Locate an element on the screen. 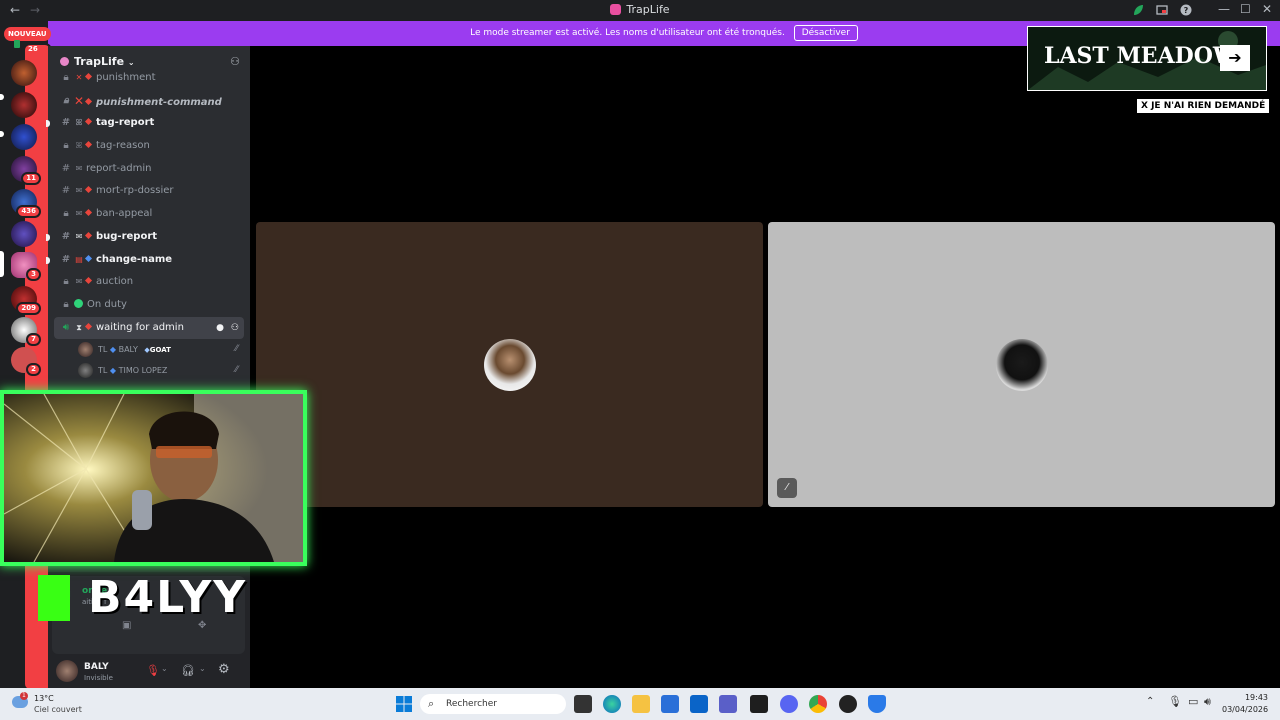 The height and width of the screenshot is (720, 1280). edge-icon is located at coordinates (612, 704).